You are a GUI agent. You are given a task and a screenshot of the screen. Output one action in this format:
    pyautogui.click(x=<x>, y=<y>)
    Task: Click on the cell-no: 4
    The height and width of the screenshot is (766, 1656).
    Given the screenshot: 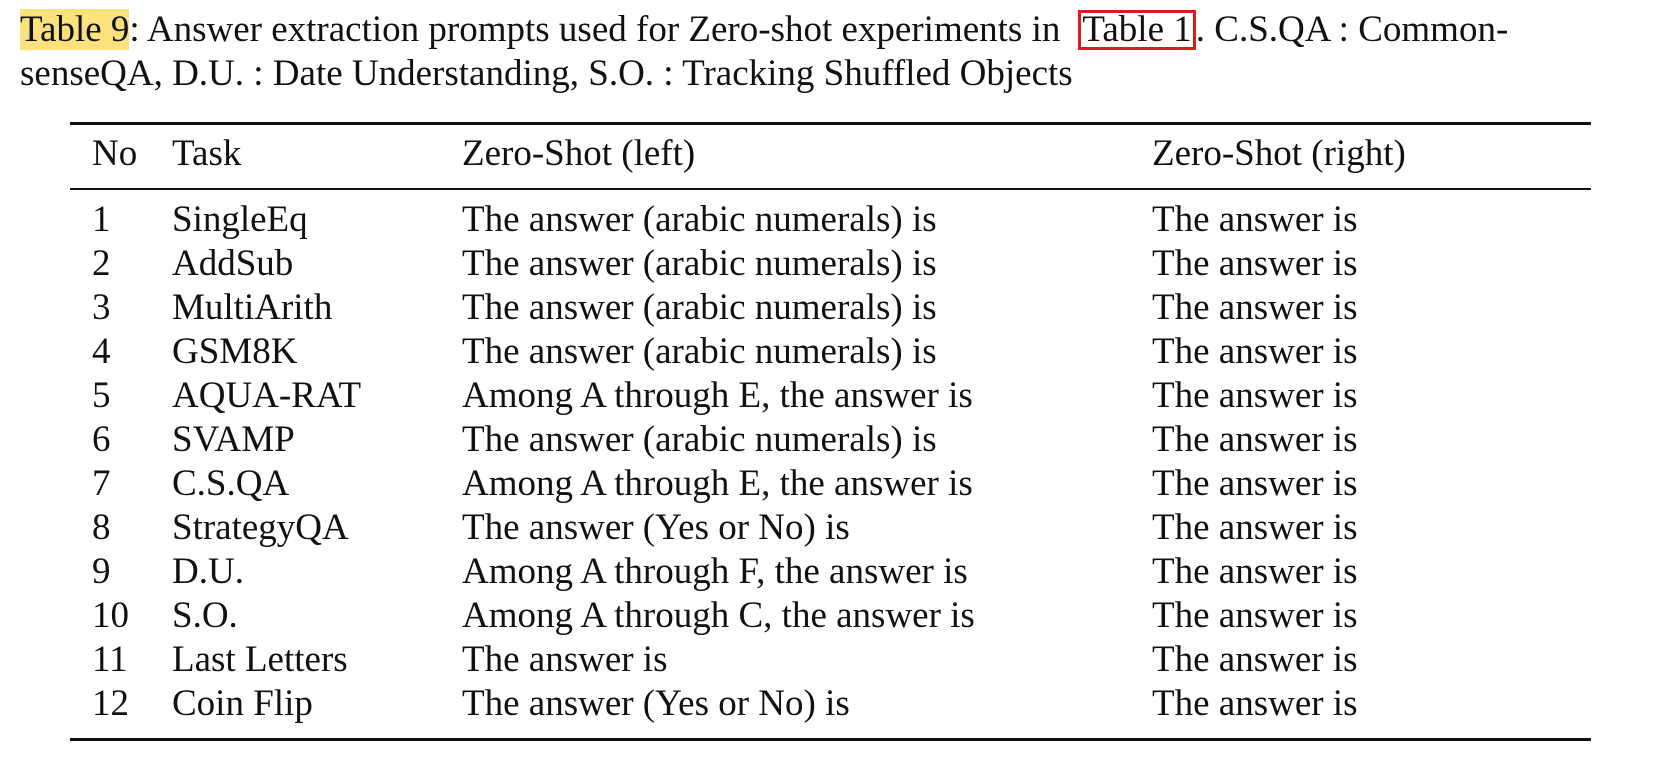 What is the action you would take?
    pyautogui.click(x=101, y=351)
    